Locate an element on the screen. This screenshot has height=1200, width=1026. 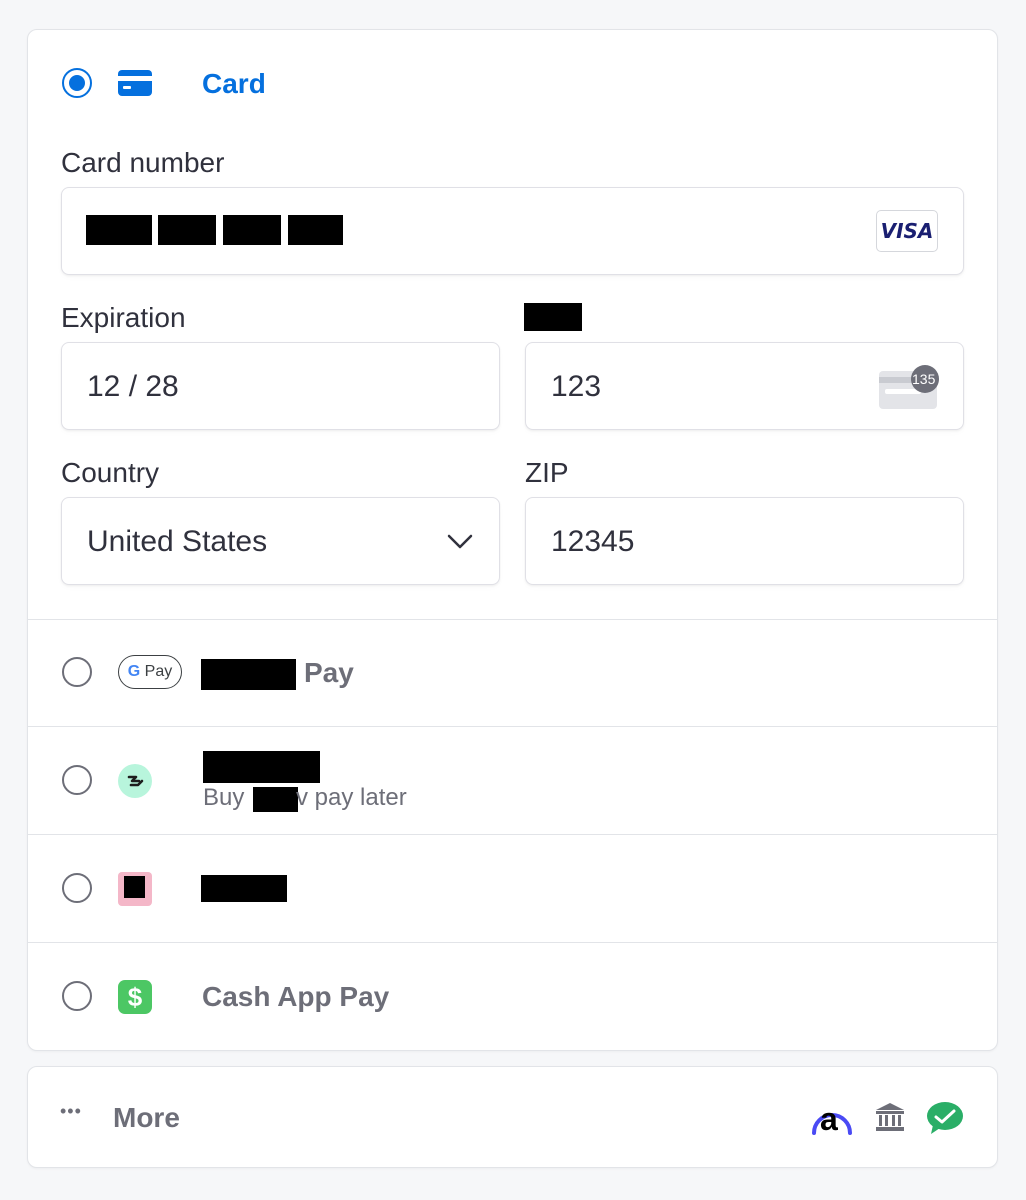
zip-value: 12345 is located at coordinates (593, 541).